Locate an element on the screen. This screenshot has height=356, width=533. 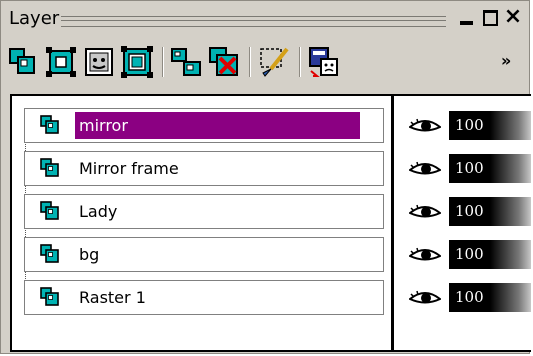
new-vector-layer-button is located at coordinates (61, 62).